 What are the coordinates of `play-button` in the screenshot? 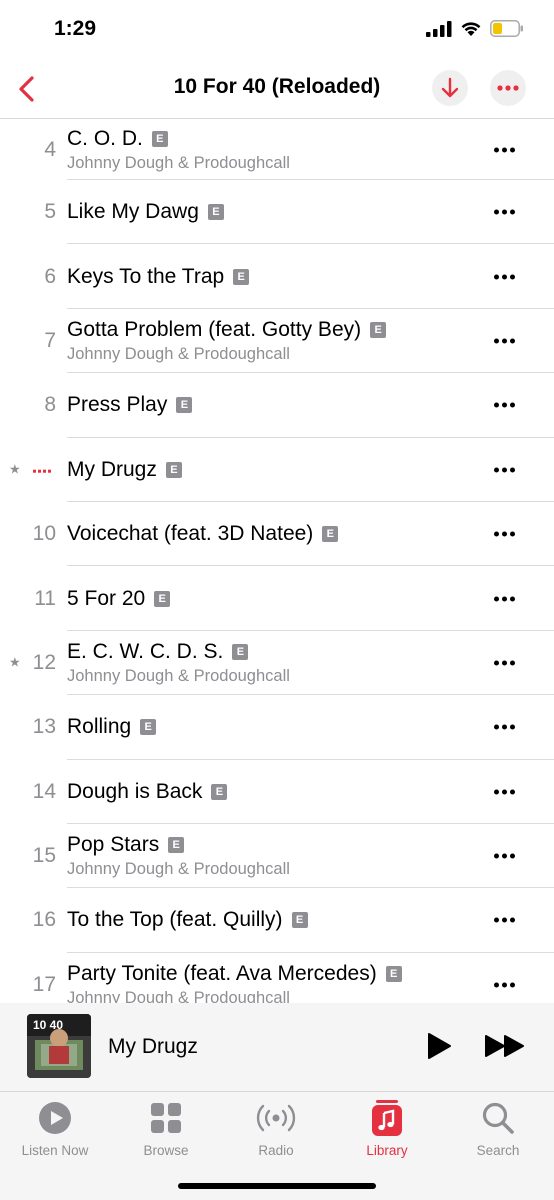 It's located at (439, 1048).